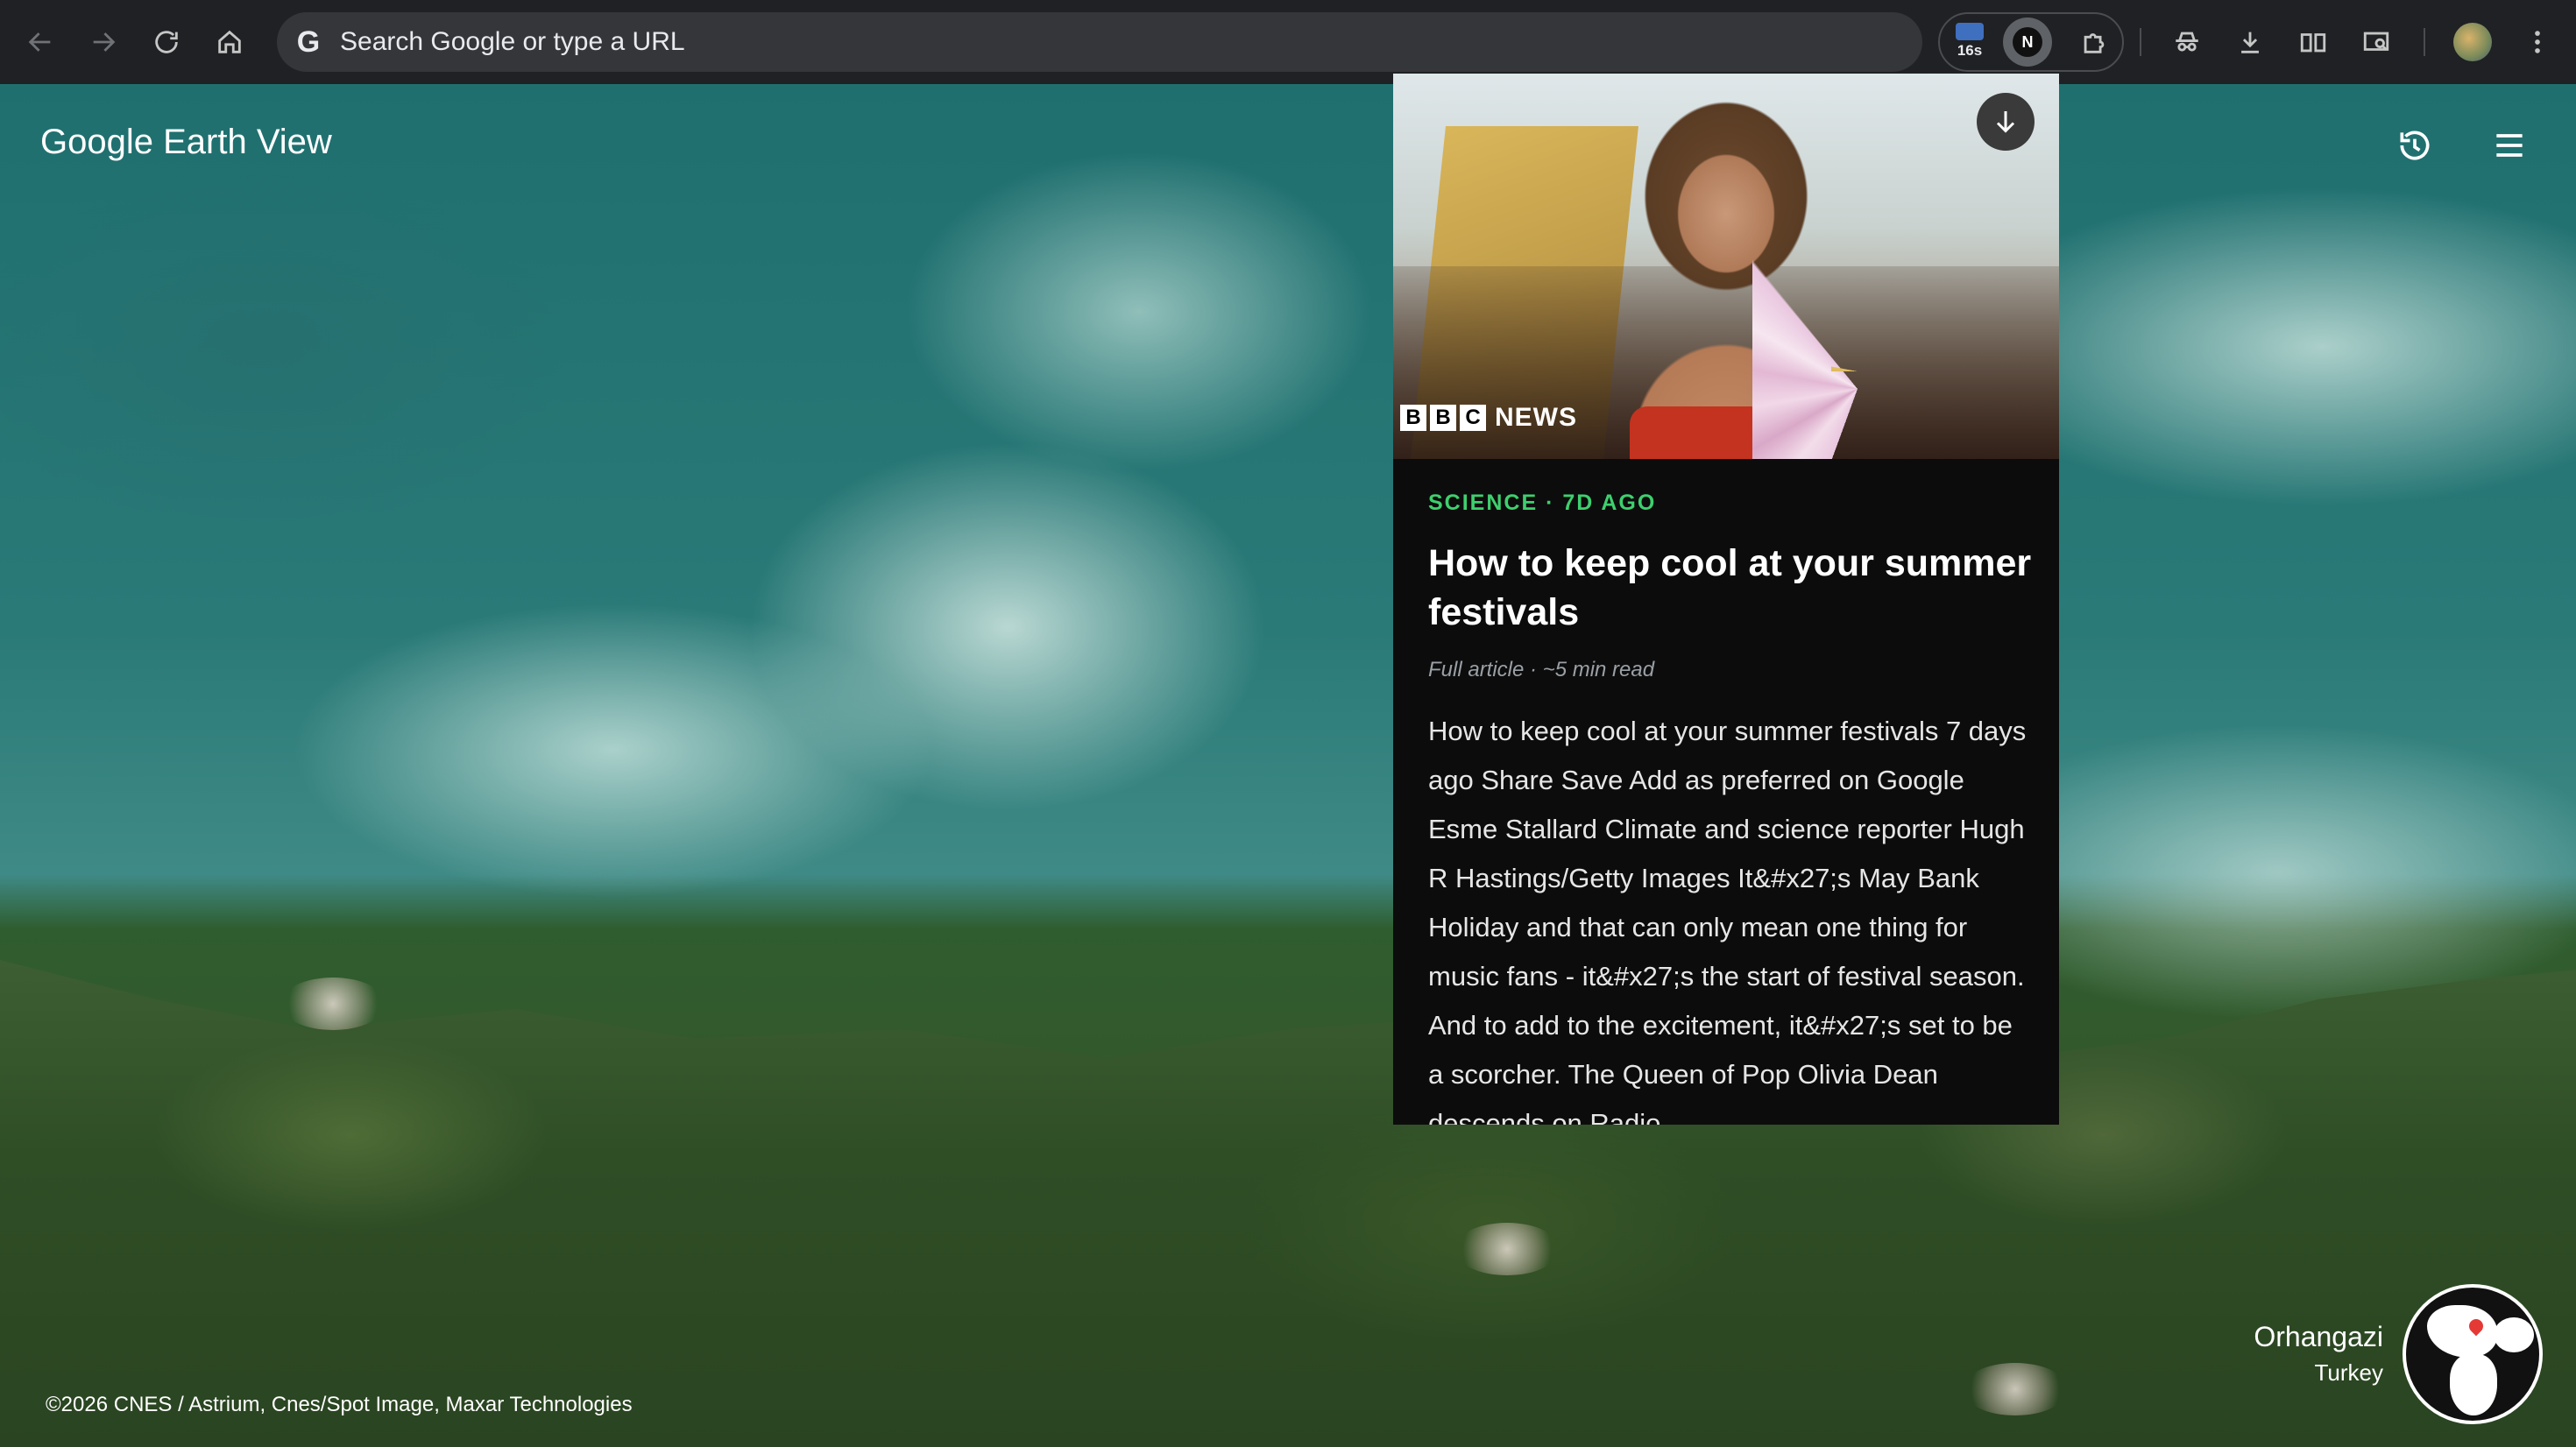 The width and height of the screenshot is (2576, 1447). I want to click on back-arrow-icon, so click(40, 42).